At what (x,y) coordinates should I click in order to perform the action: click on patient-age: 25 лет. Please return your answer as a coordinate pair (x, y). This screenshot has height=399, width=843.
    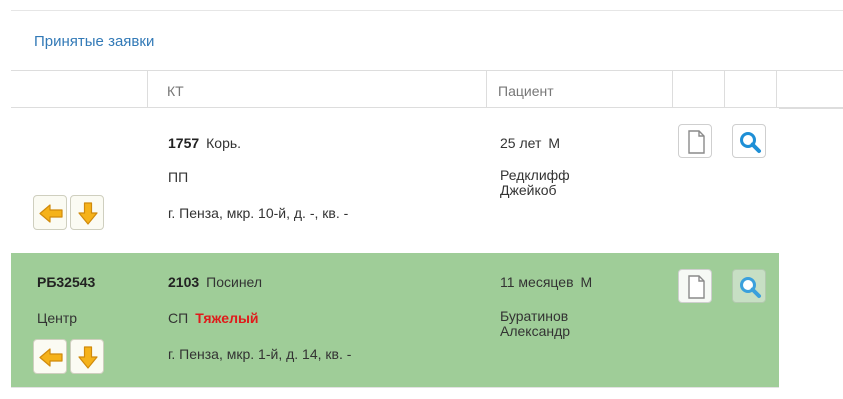
    Looking at the image, I should click on (521, 143).